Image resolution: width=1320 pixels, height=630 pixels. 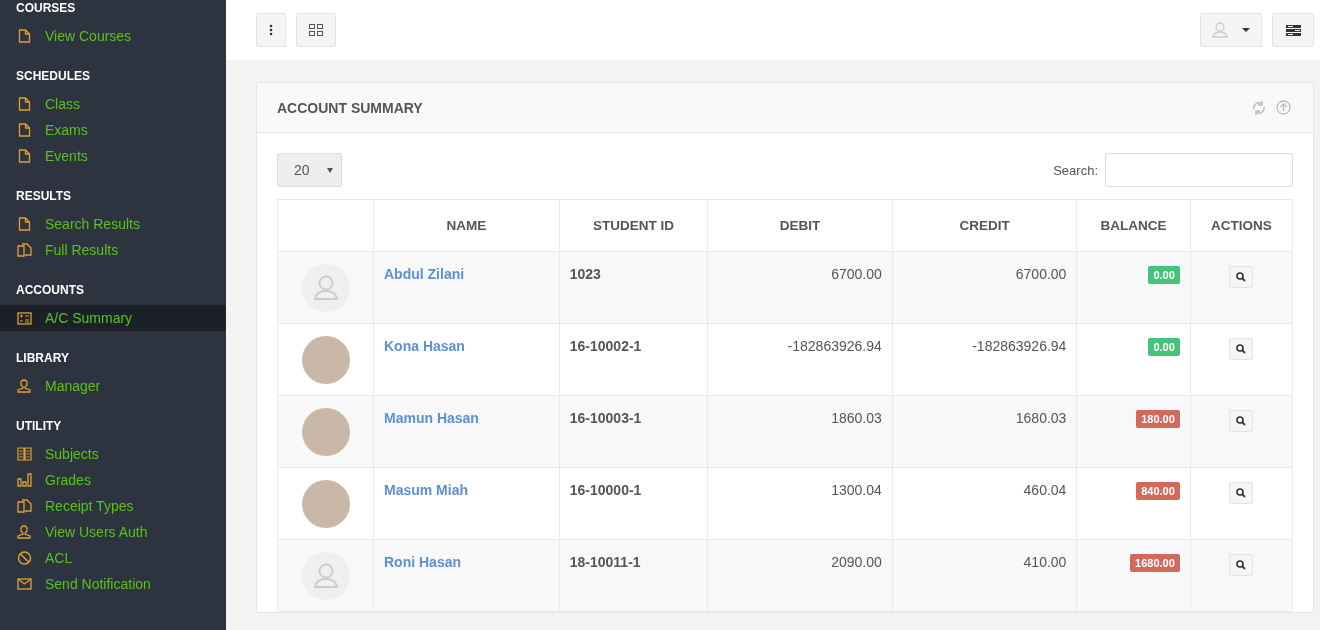 What do you see at coordinates (50, 290) in the screenshot?
I see `sidebar-heading: ACCOUNTS` at bounding box center [50, 290].